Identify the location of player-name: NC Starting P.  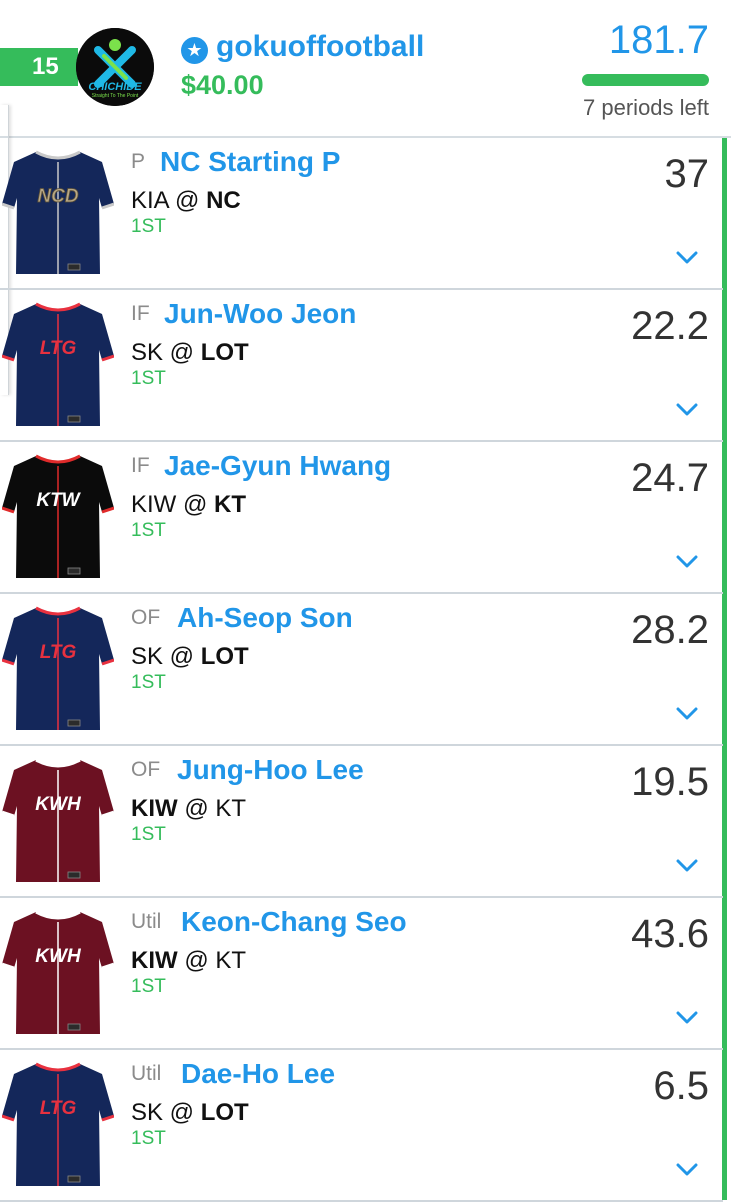
(250, 162).